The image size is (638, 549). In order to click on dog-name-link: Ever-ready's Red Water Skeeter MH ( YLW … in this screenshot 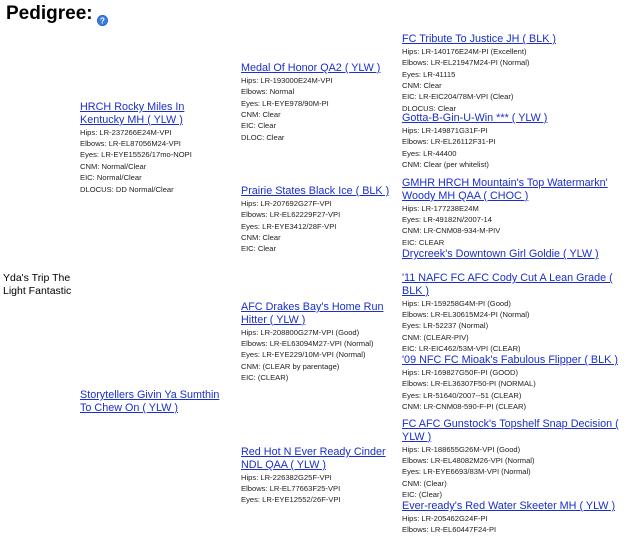, I will do `click(514, 506)`.